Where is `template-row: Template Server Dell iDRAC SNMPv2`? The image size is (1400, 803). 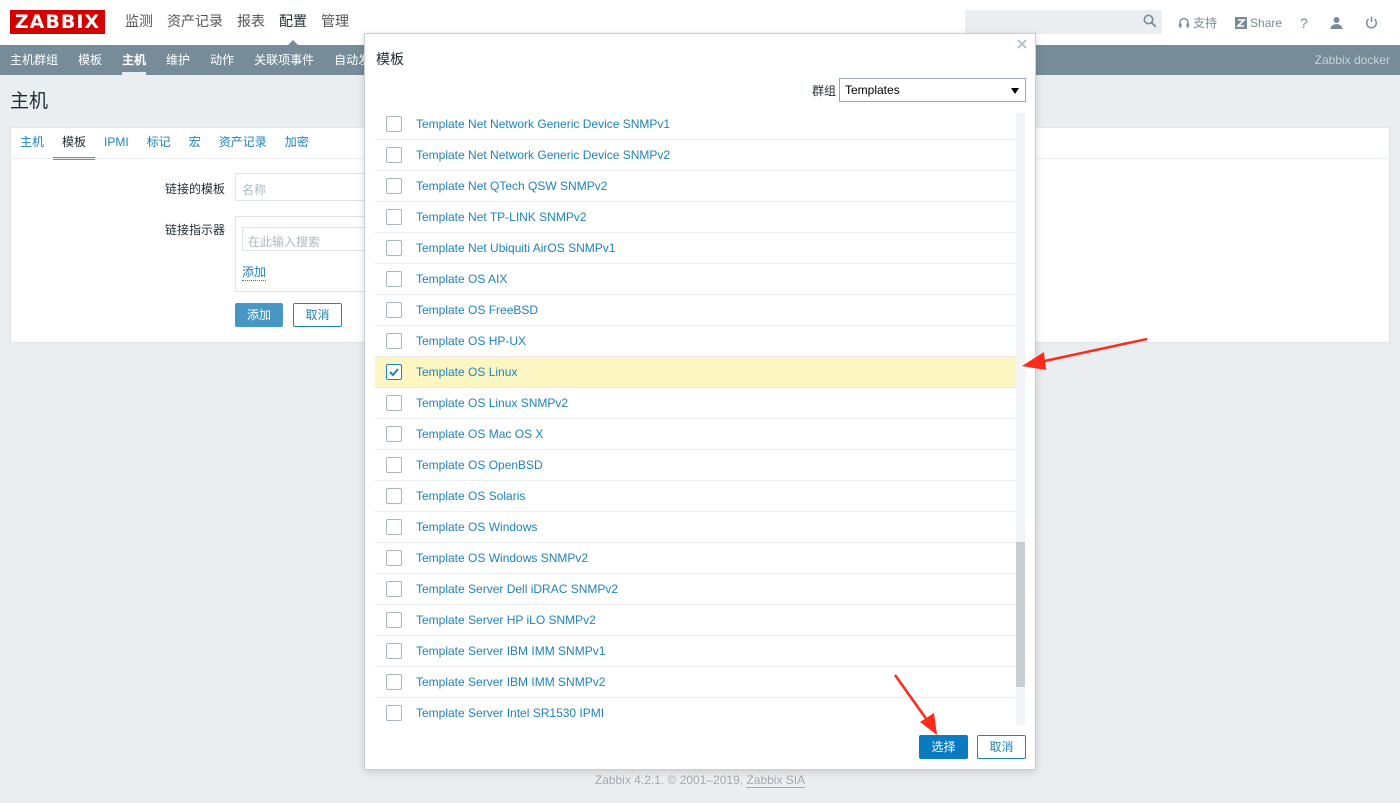
template-row: Template Server Dell iDRAC SNMPv2 is located at coordinates (696, 589).